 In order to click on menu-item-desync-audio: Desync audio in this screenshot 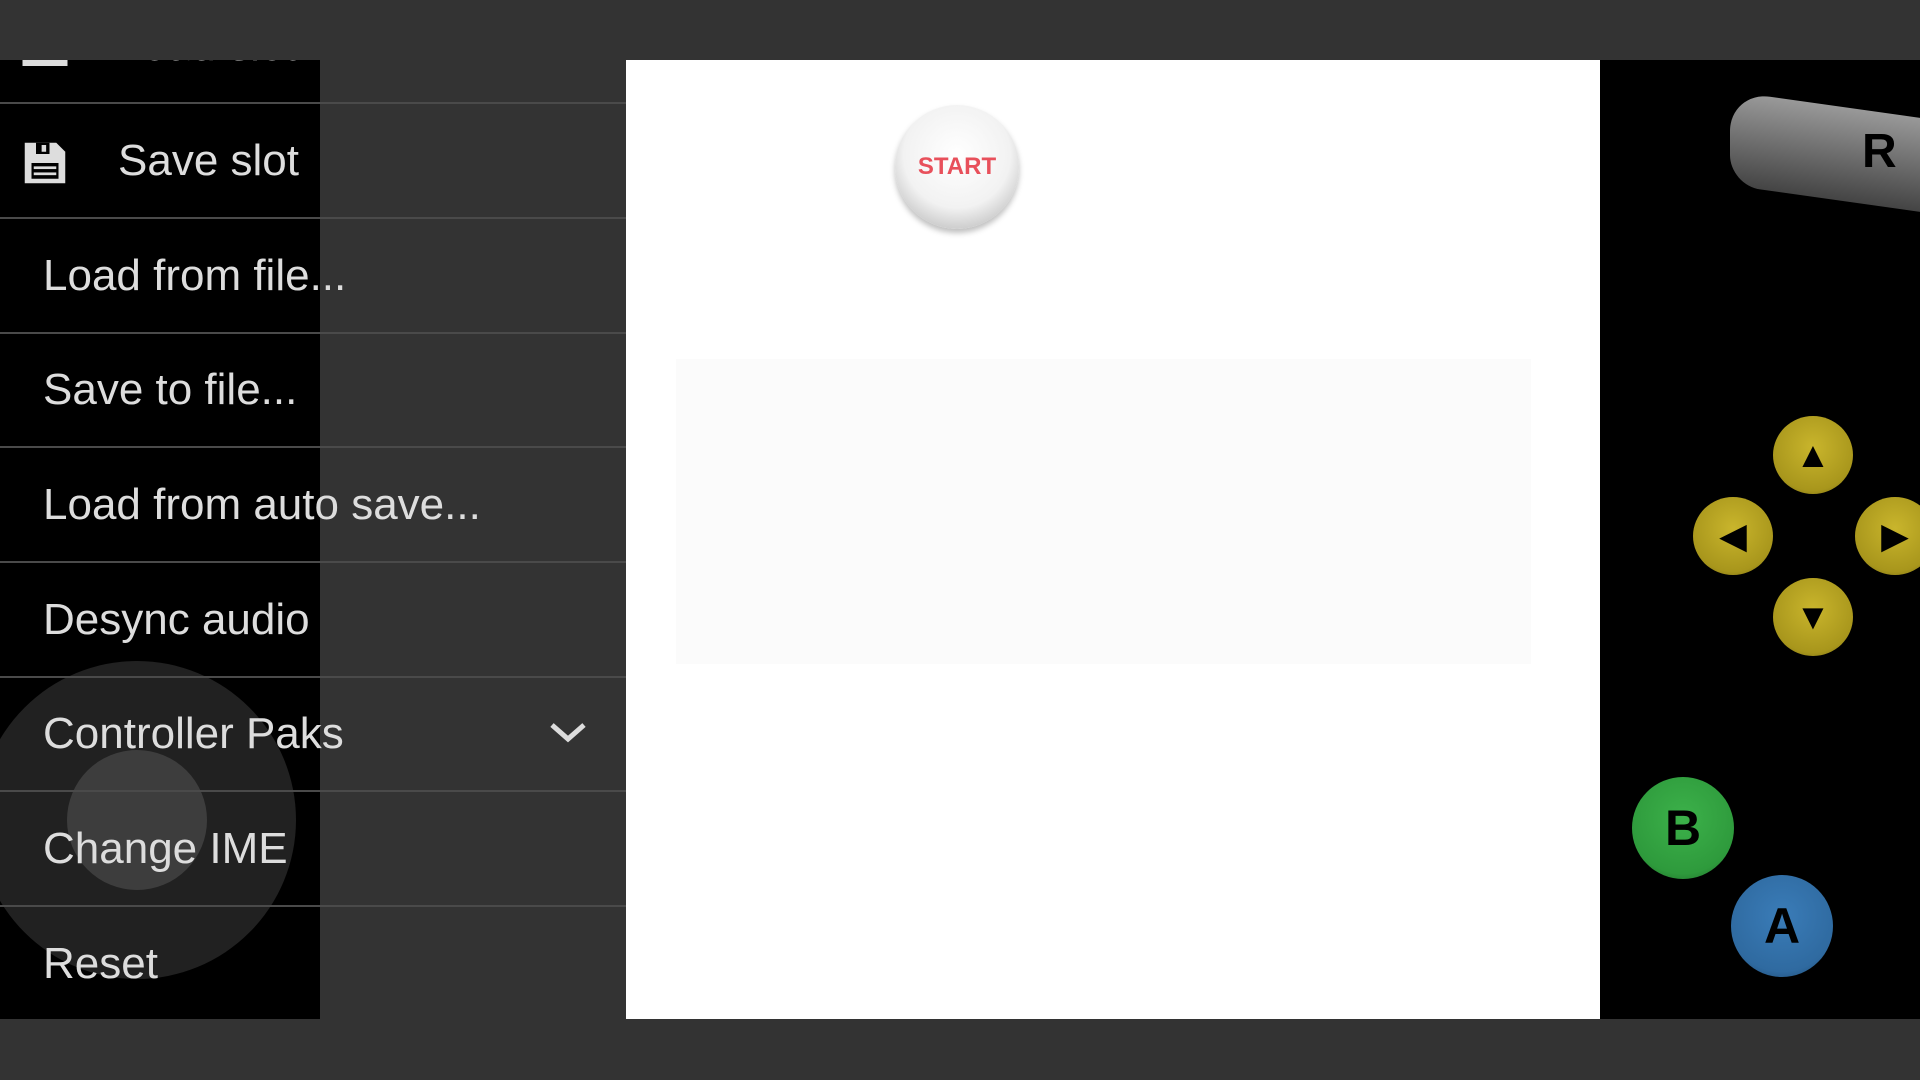, I will do `click(313, 620)`.